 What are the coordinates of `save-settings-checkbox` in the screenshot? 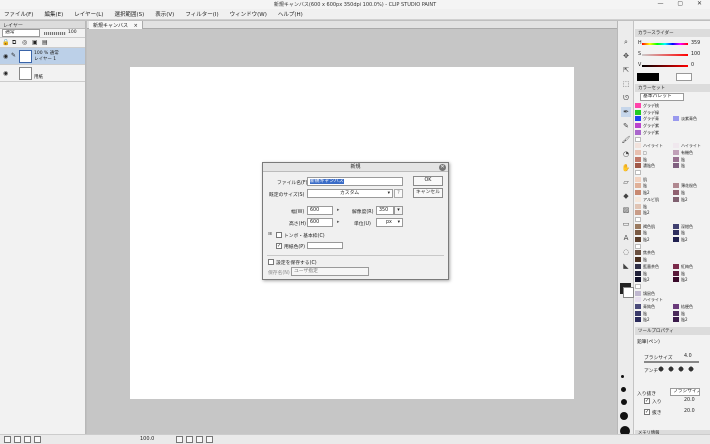 It's located at (271, 262).